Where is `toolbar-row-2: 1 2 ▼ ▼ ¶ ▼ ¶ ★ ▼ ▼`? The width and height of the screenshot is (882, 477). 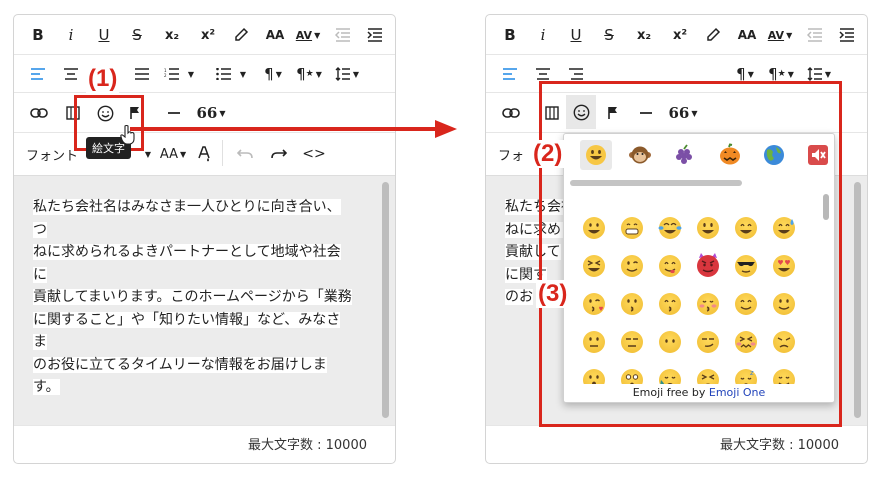 toolbar-row-2: 1 2 ▼ ▼ ¶ ▼ ¶ ★ ▼ ▼ is located at coordinates (204, 74).